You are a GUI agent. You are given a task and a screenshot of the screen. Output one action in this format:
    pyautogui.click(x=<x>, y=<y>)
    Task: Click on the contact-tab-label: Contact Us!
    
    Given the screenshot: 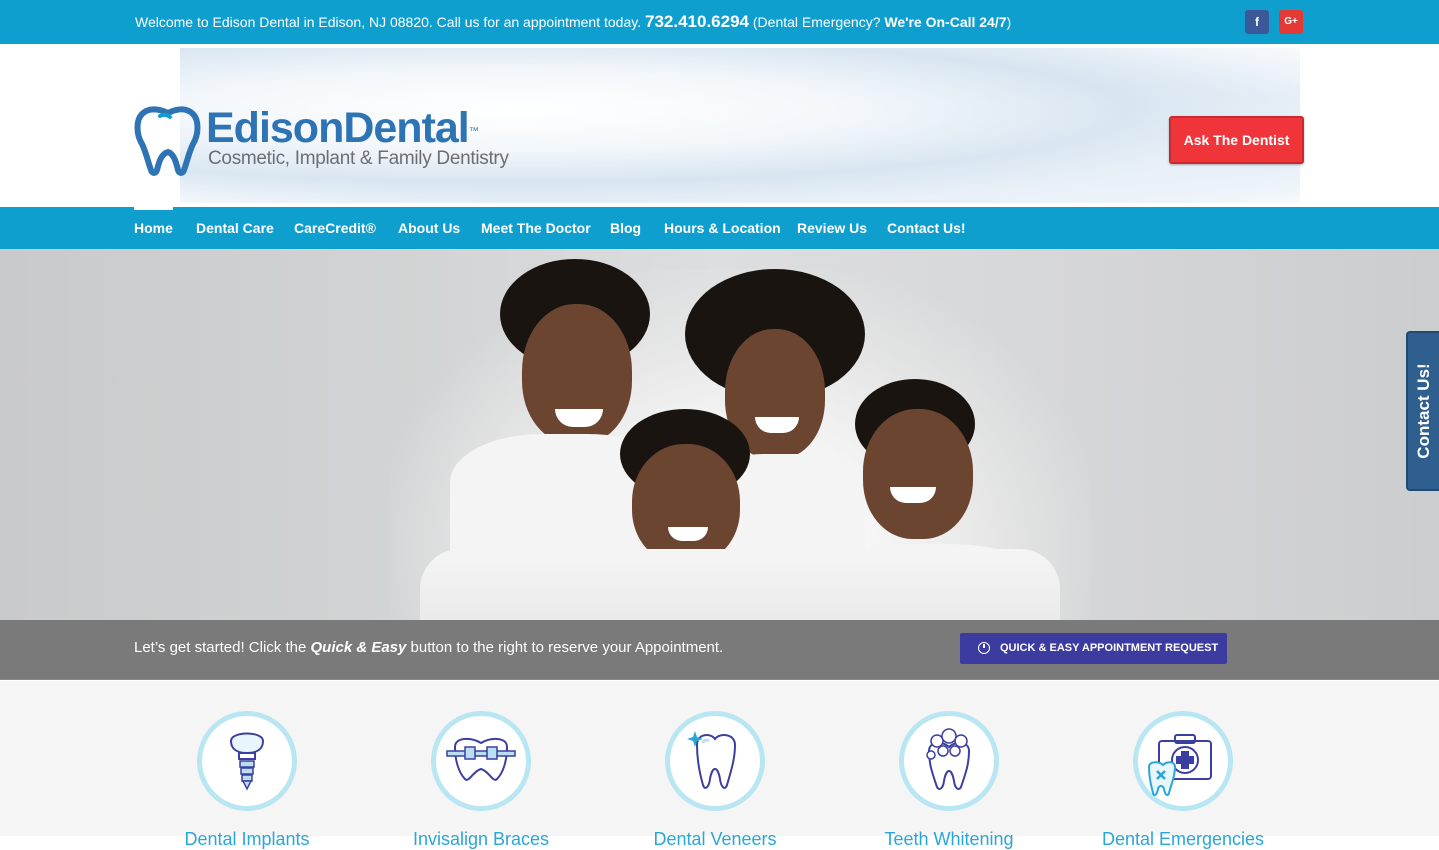 What is the action you would take?
    pyautogui.click(x=1423, y=411)
    